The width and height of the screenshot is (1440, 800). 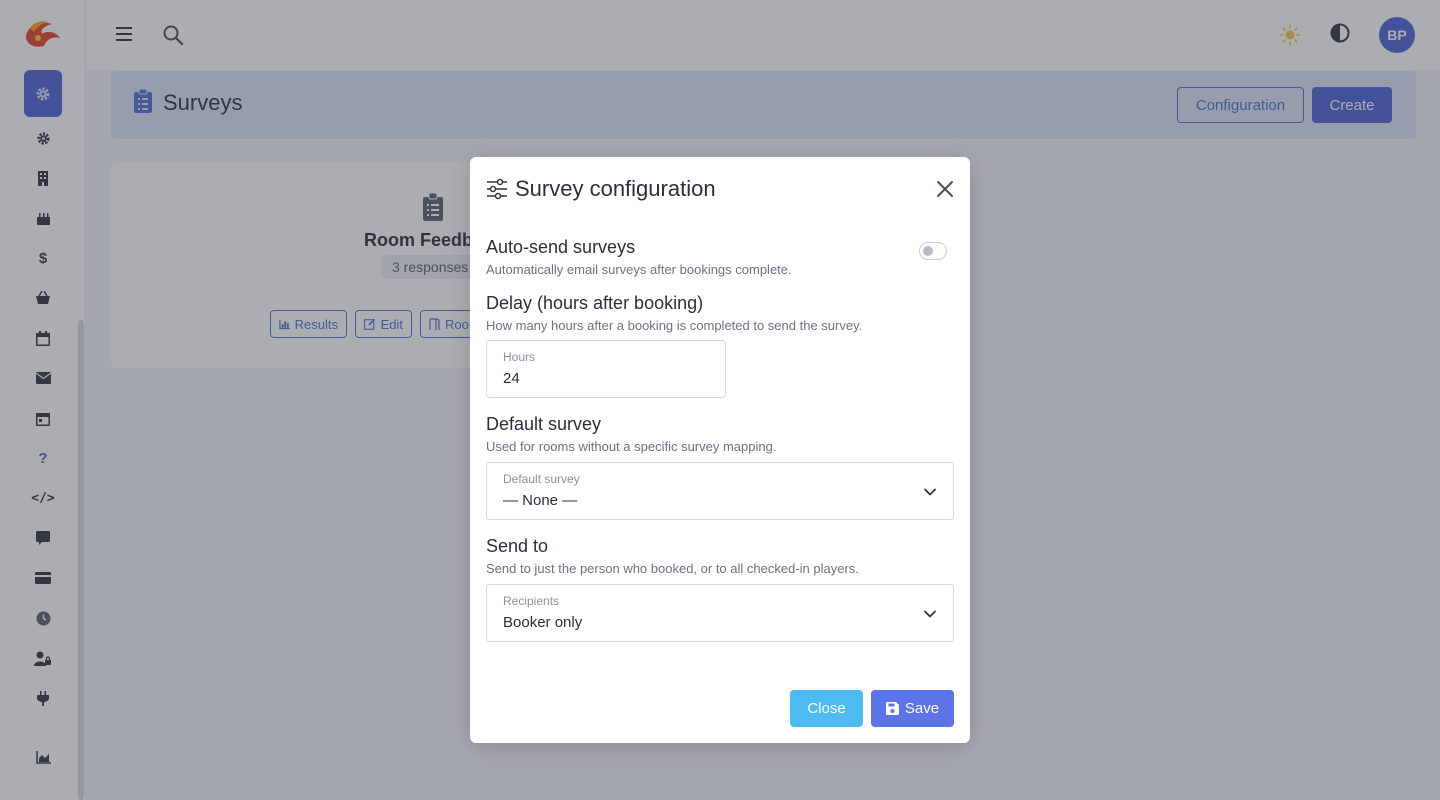 What do you see at coordinates (497, 189) in the screenshot?
I see `sliders-icon` at bounding box center [497, 189].